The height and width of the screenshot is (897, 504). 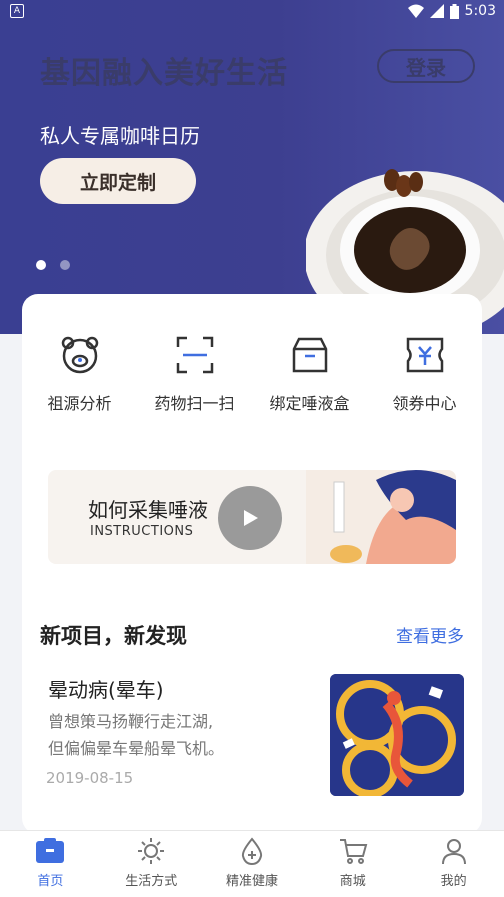 I want to click on banner-subtitle: INSTRUCTIONS, so click(x=142, y=531).